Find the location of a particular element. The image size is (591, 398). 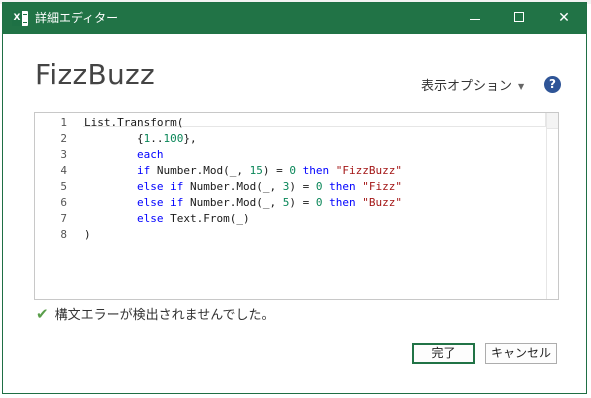

syntax-status: ✔ 構文エラーが検出されませんでした。 is located at coordinates (155, 313).